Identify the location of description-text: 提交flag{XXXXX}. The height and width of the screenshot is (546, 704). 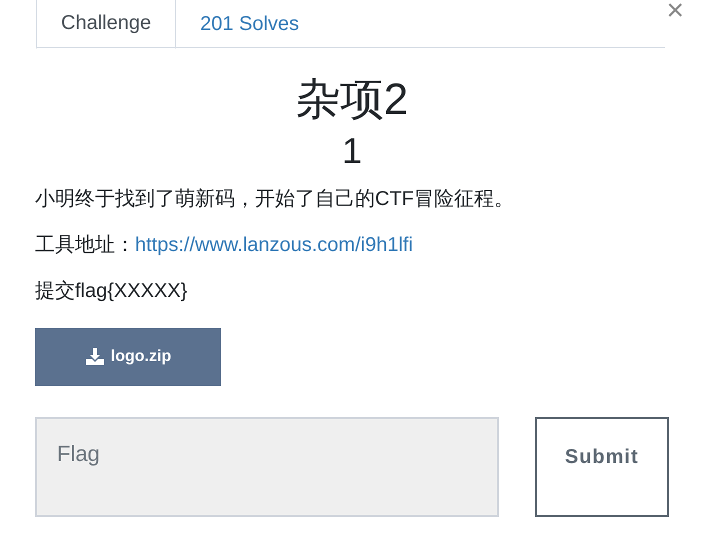
(111, 291).